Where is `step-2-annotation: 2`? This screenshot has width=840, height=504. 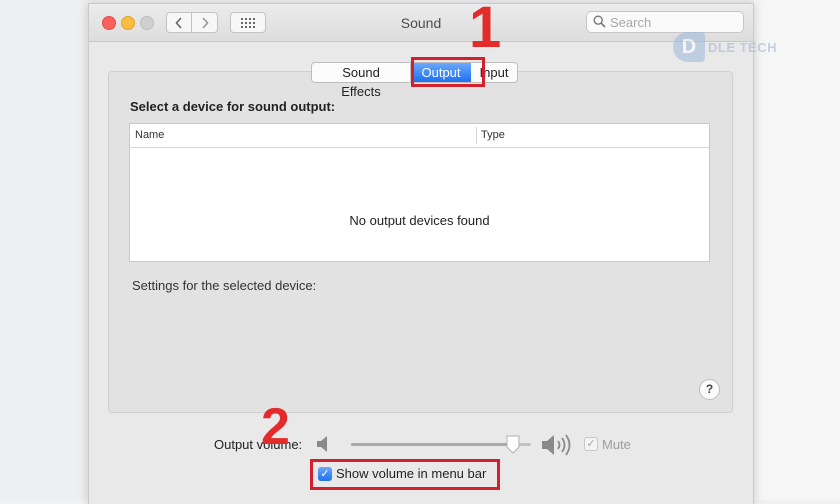
step-2-annotation: 2 is located at coordinates (275, 427).